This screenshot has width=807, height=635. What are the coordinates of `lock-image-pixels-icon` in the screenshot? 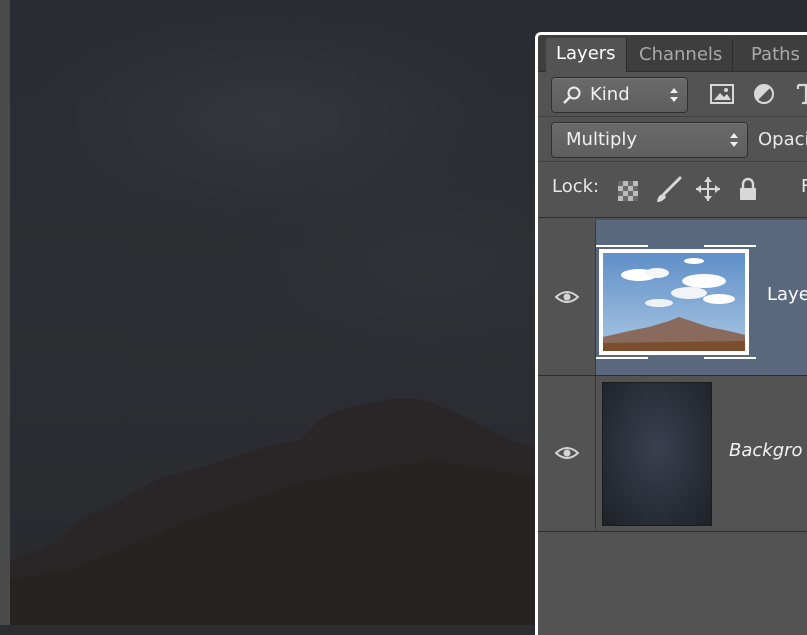 It's located at (668, 190).